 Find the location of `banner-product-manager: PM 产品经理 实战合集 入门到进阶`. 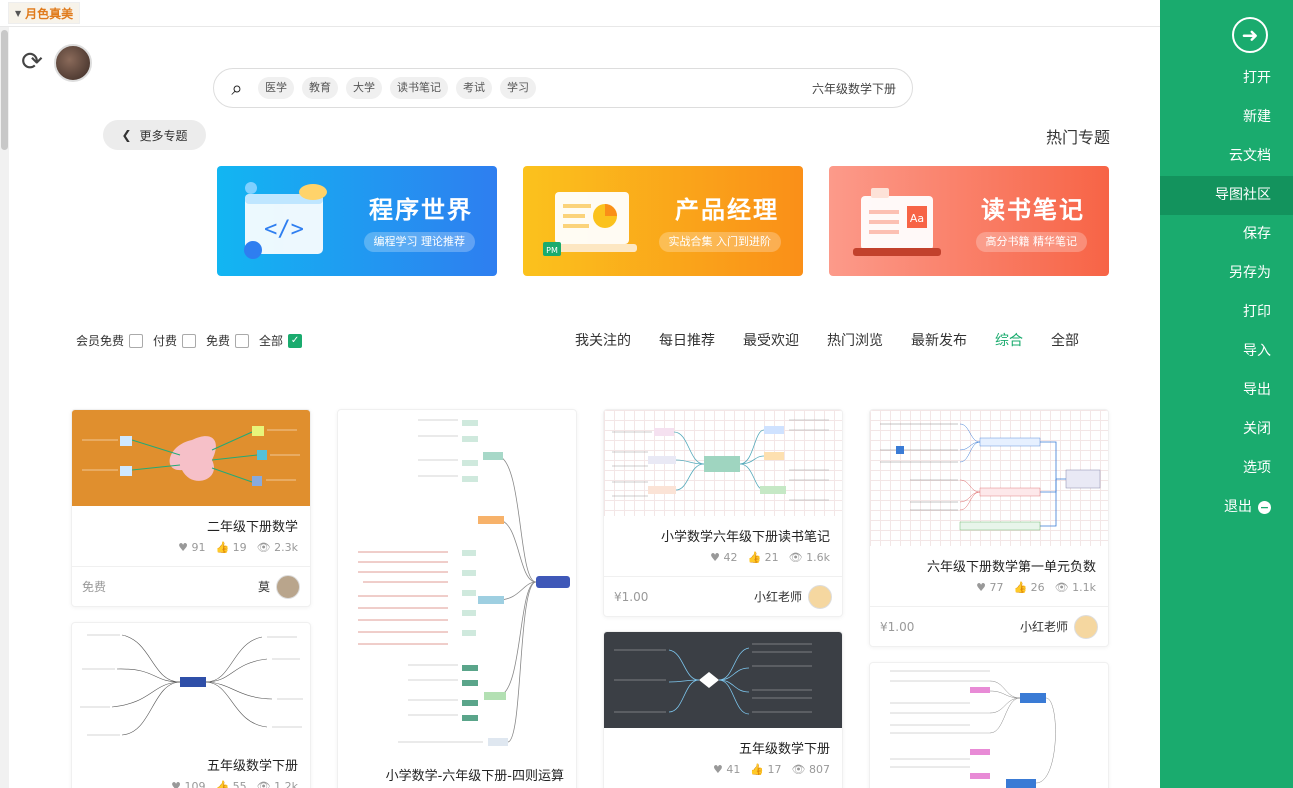

banner-product-manager: PM 产品经理 实战合集 入门到进阶 is located at coordinates (663, 221).